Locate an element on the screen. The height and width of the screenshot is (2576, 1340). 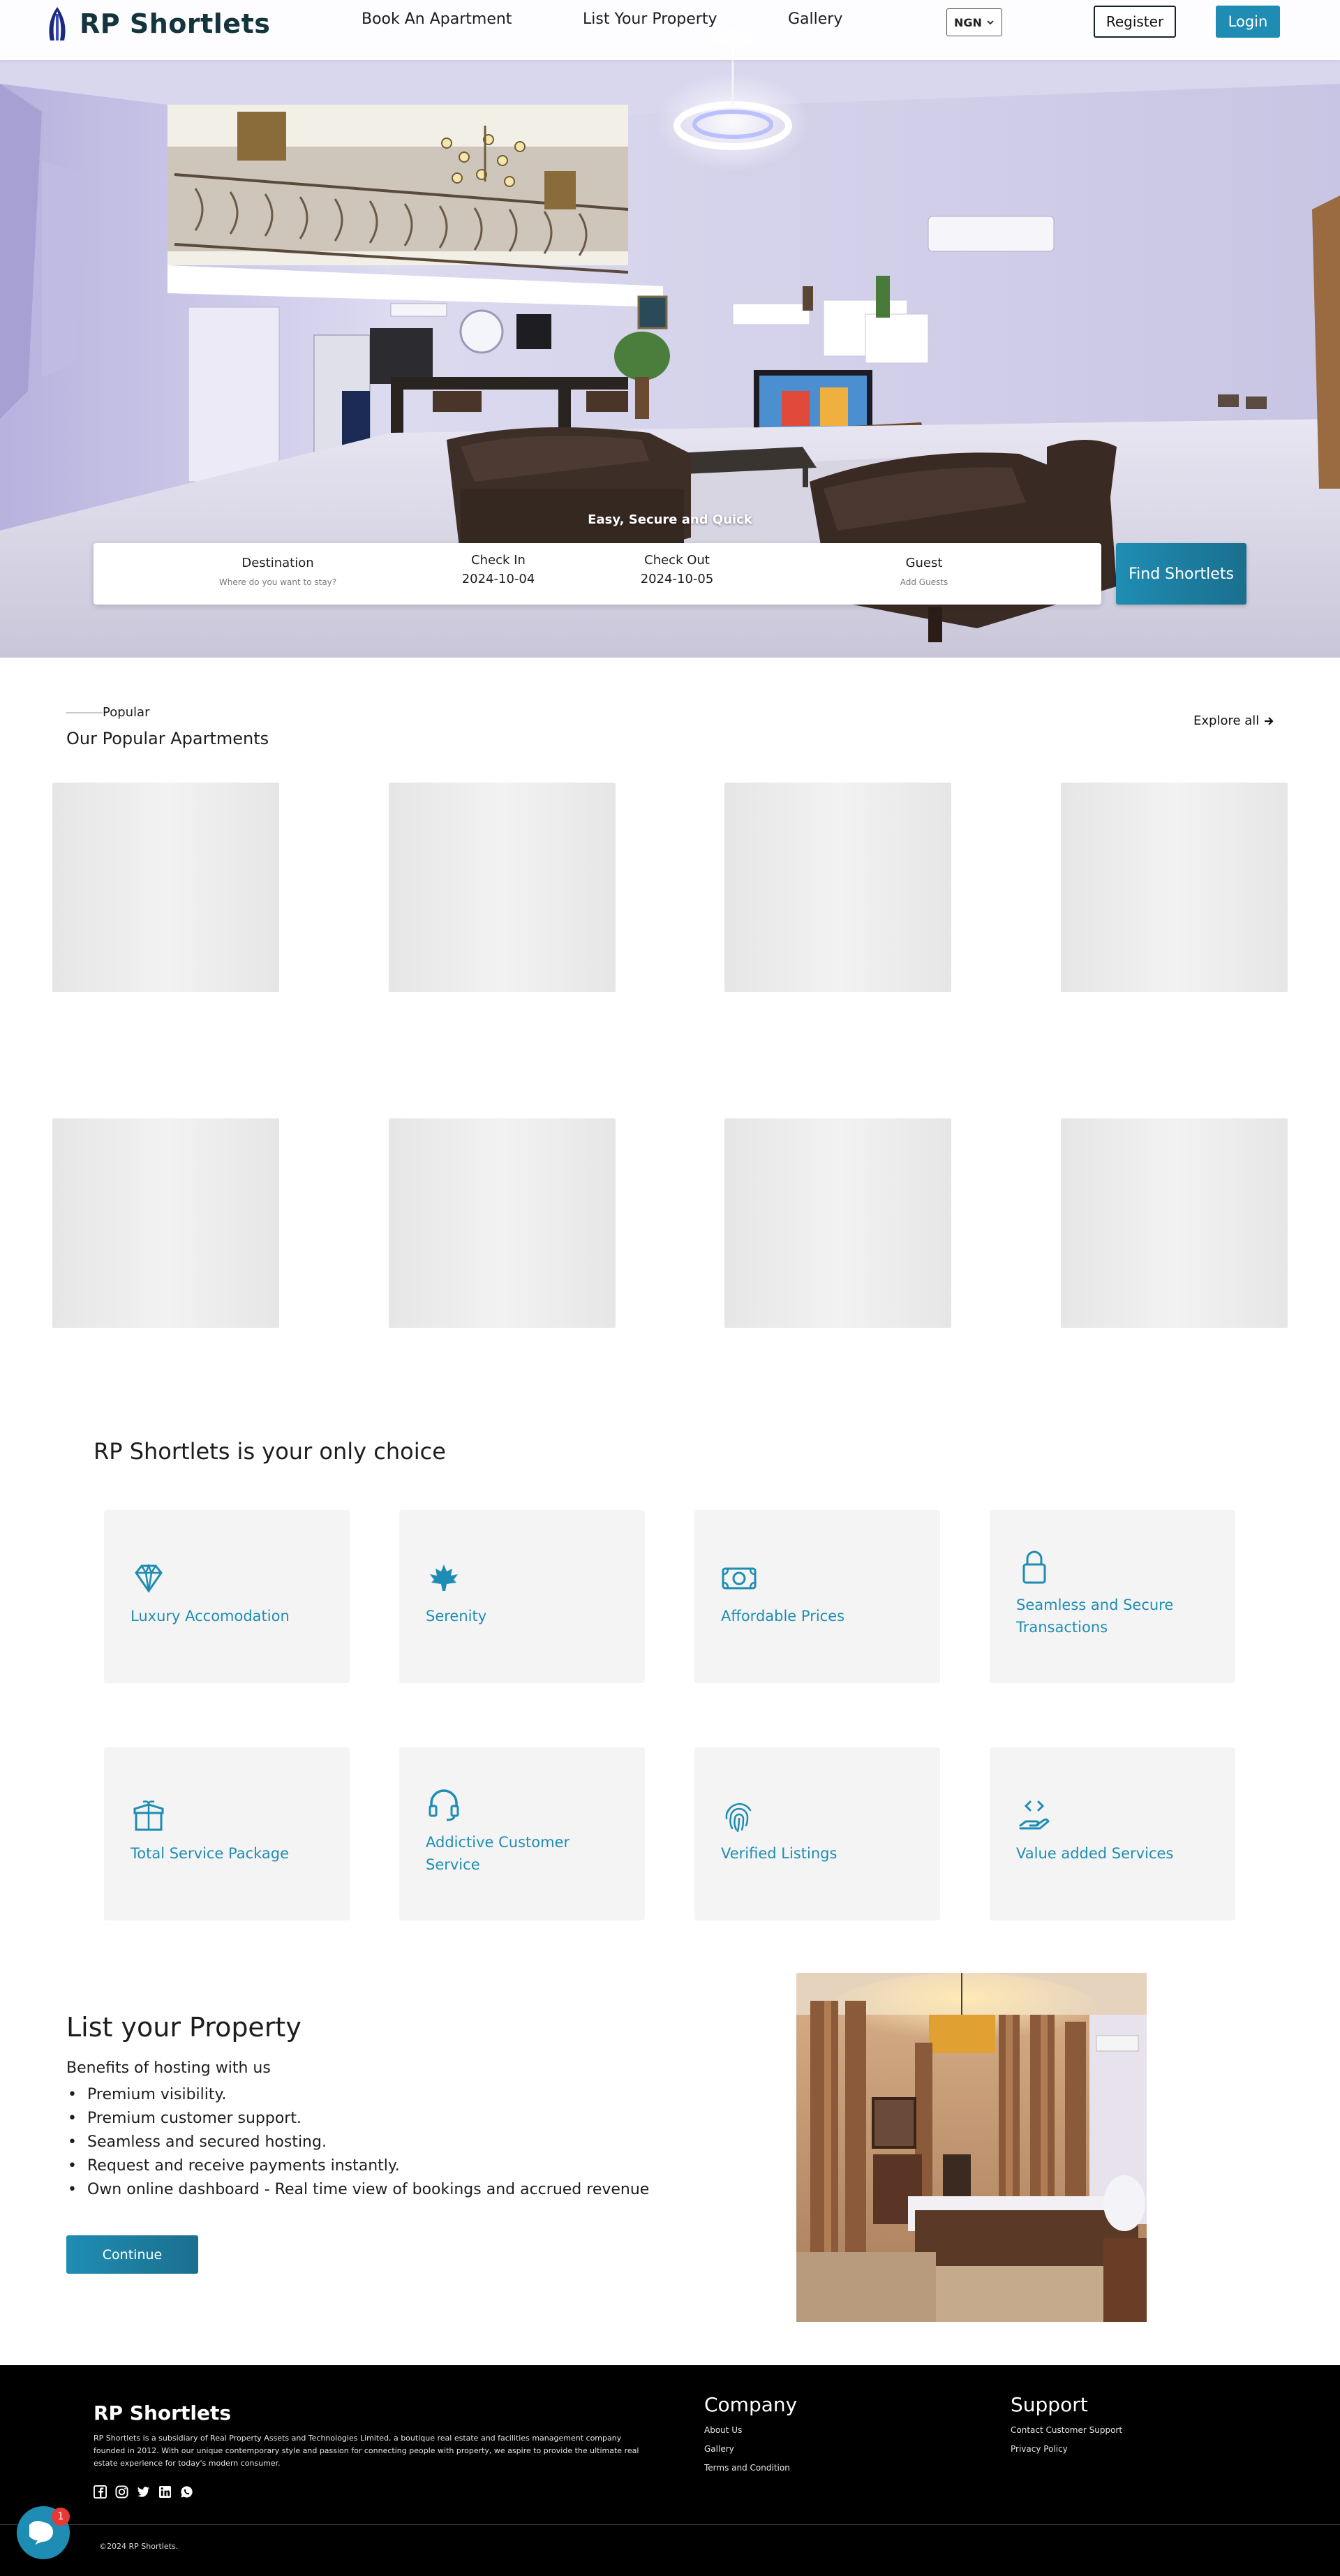
feature-card: Addictive Customer Service is located at coordinates (522, 1833).